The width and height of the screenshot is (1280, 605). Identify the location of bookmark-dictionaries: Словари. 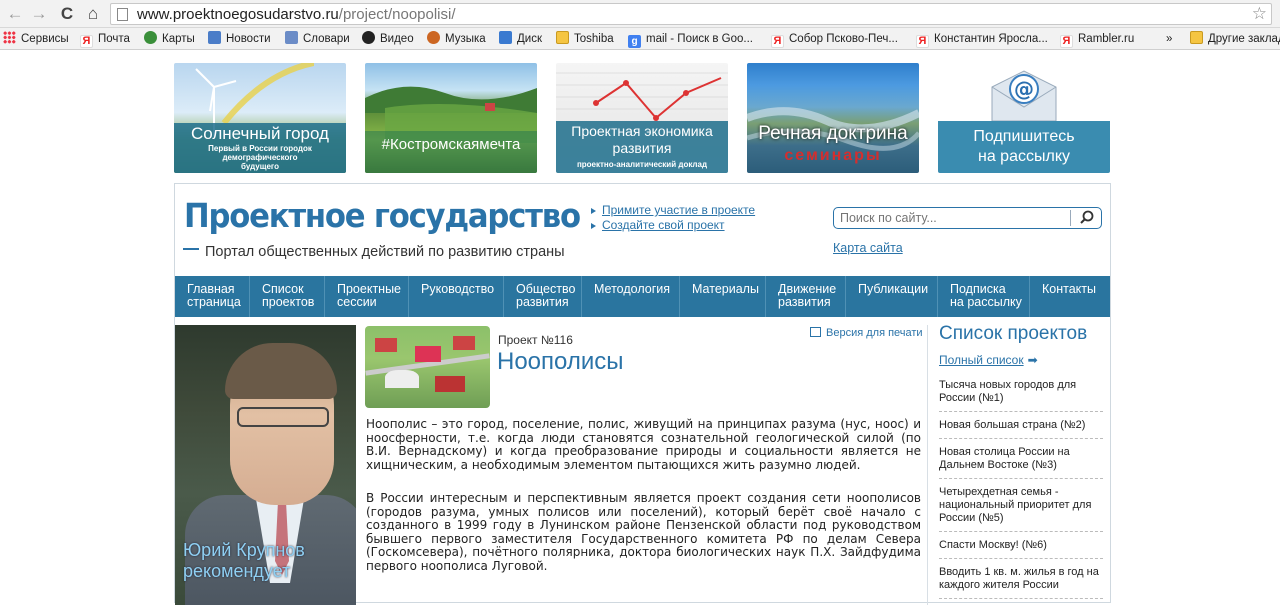
(317, 39).